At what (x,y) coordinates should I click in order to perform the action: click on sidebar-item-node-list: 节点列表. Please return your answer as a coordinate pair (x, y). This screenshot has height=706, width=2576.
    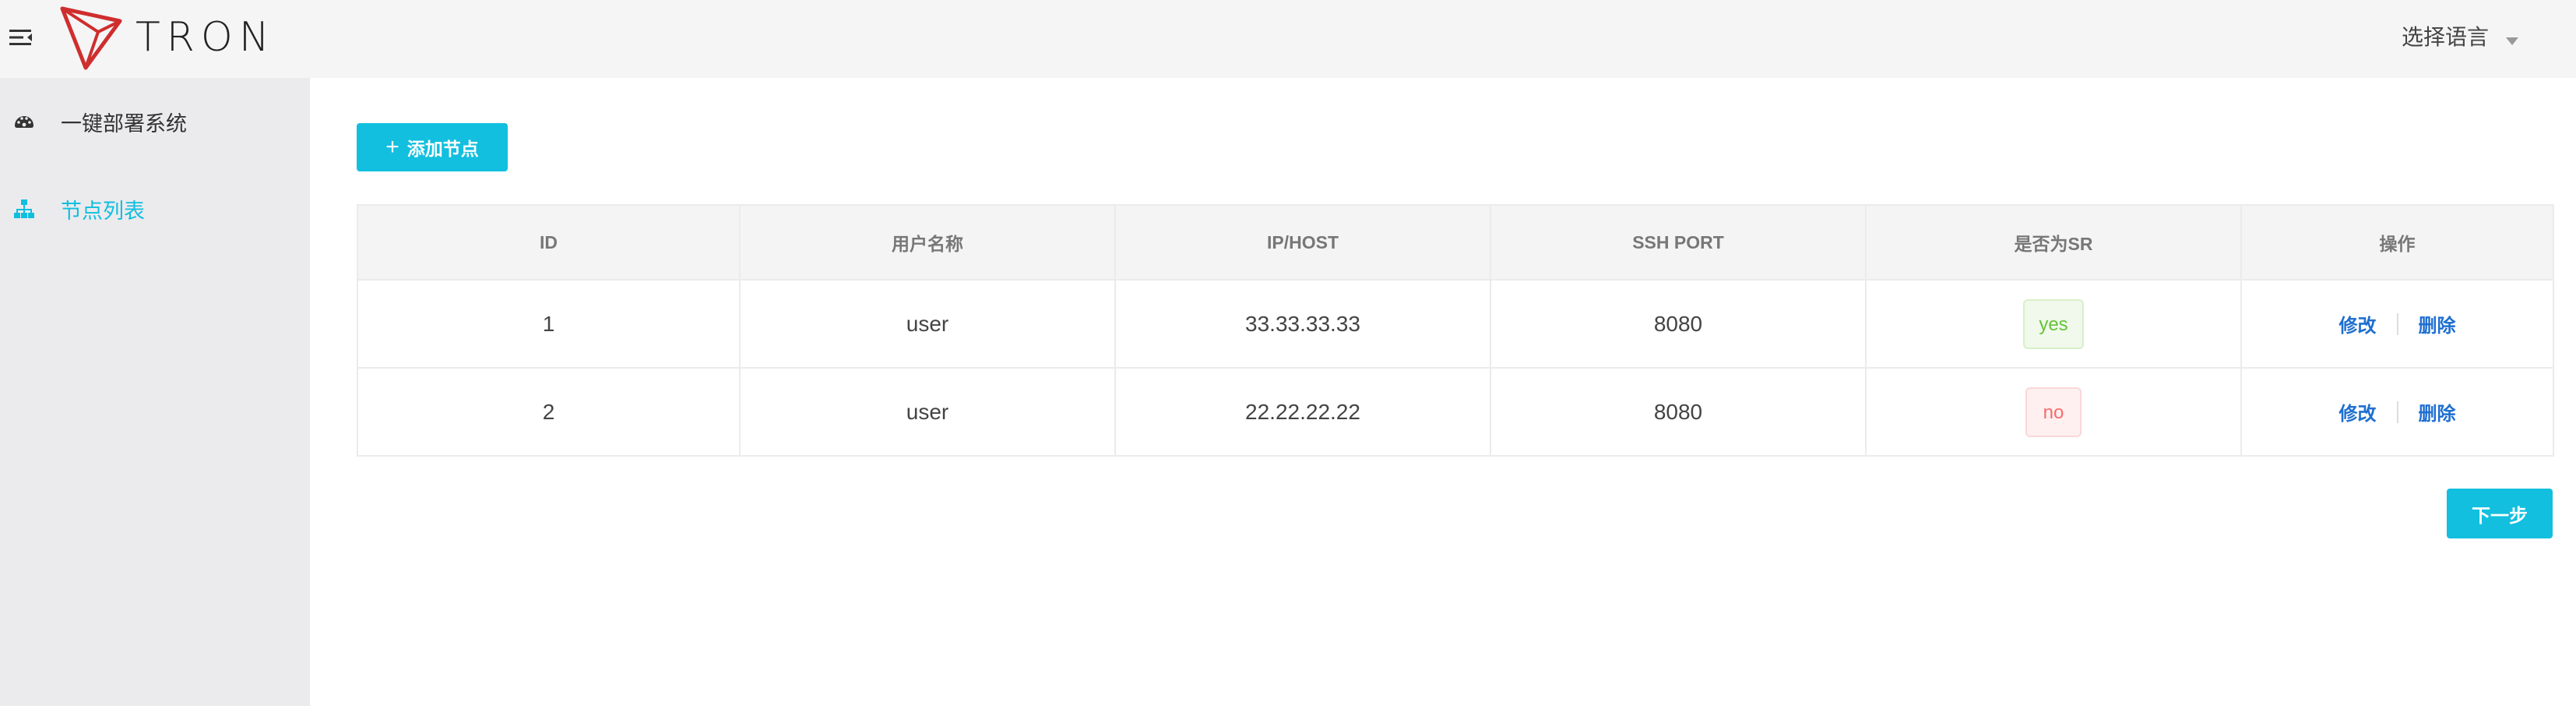
    Looking at the image, I should click on (155, 208).